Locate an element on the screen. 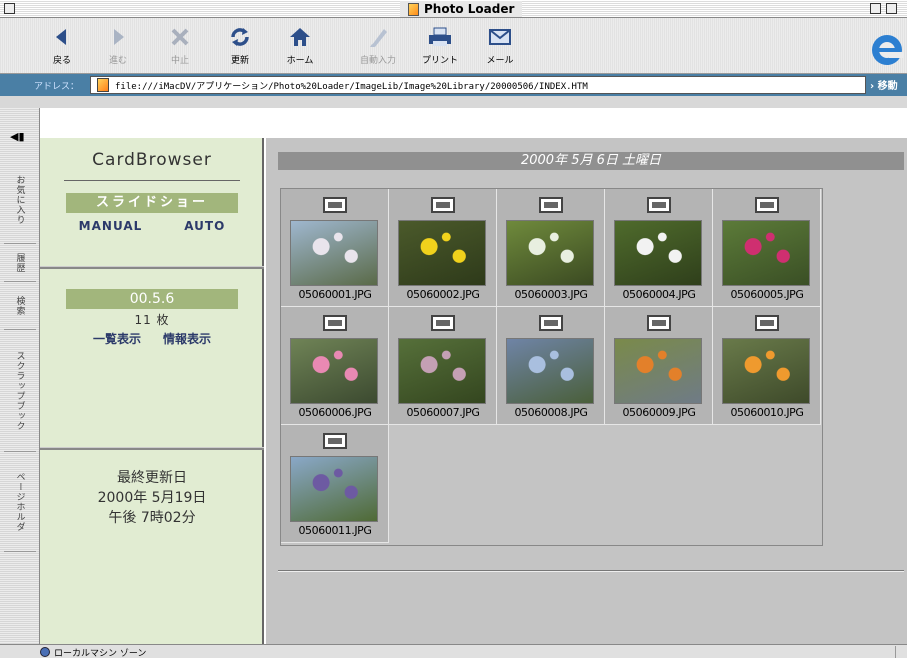  photo-filename: 05060007.JPG is located at coordinates (443, 412).